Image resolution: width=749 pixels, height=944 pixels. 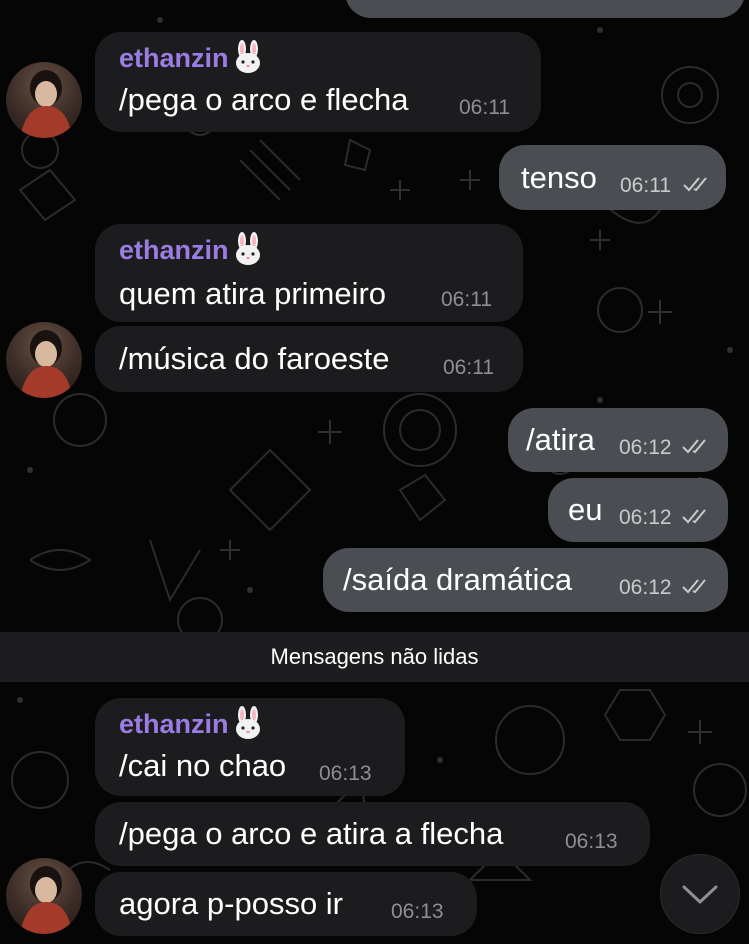 I want to click on message-text: /pega o arco e atira a flecha, so click(x=311, y=833).